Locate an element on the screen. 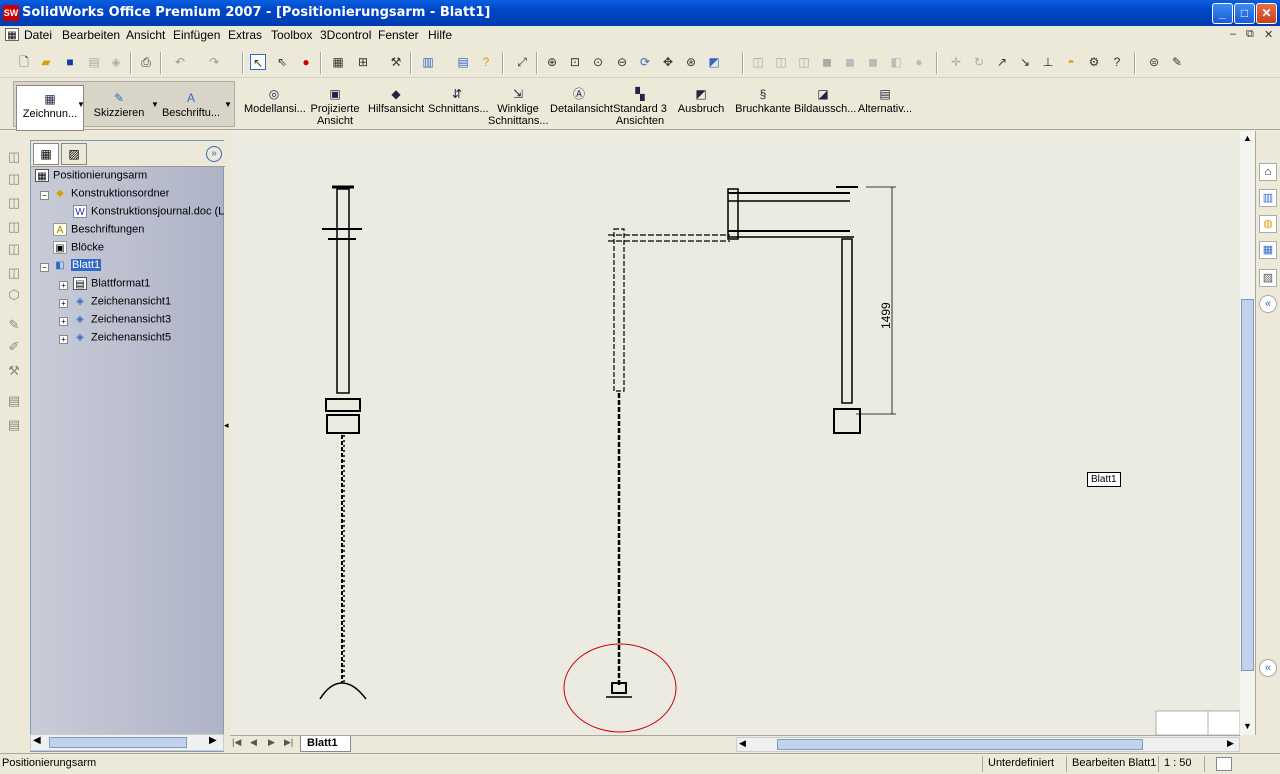 Image resolution: width=1280 pixels, height=774 pixels. scroll-left-icon: ◀ is located at coordinates (742, 743).